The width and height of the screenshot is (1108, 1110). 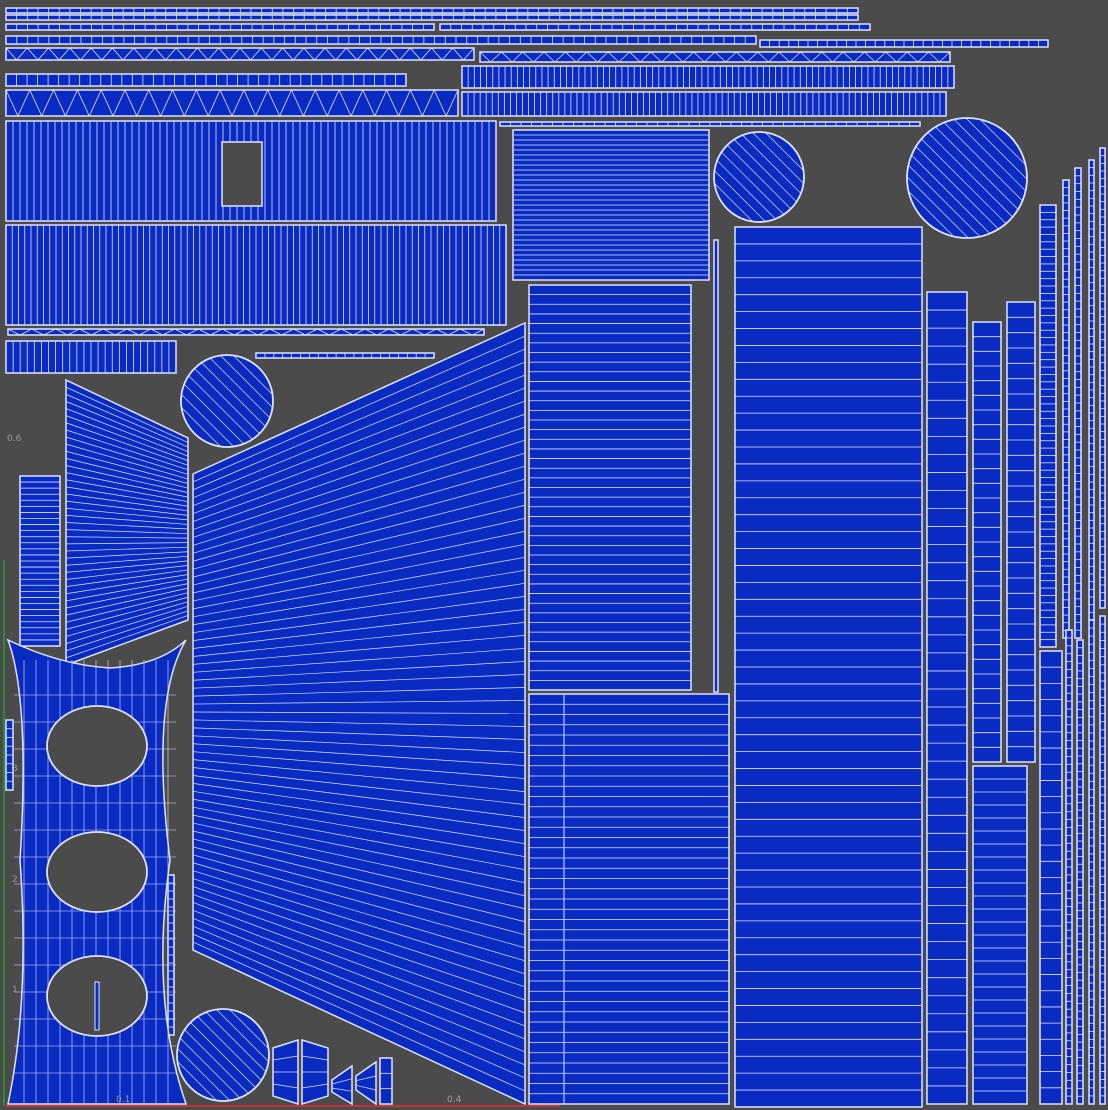 I want to click on u-axis-tick-label: 0.4, so click(x=454, y=1100).